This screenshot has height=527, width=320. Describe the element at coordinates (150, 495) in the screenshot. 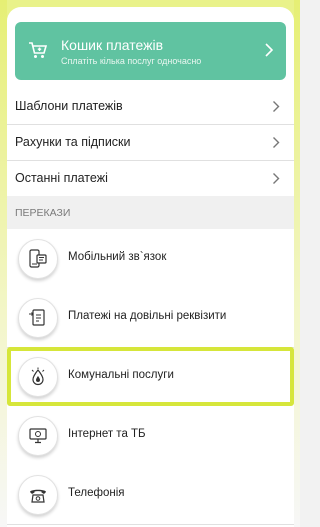

I see `service-telephony: Телефонія` at that location.